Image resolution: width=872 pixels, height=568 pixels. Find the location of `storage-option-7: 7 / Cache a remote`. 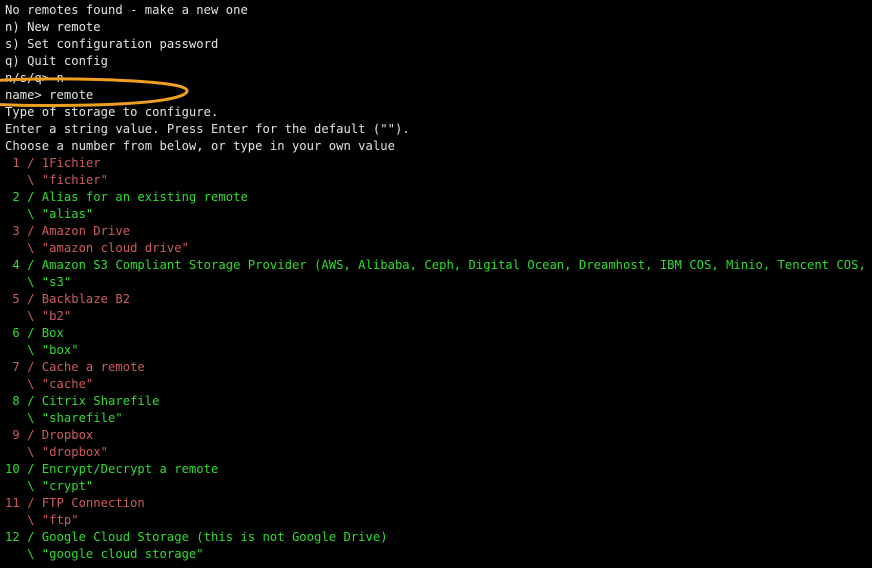

storage-option-7: 7 / Cache a remote is located at coordinates (438, 367).